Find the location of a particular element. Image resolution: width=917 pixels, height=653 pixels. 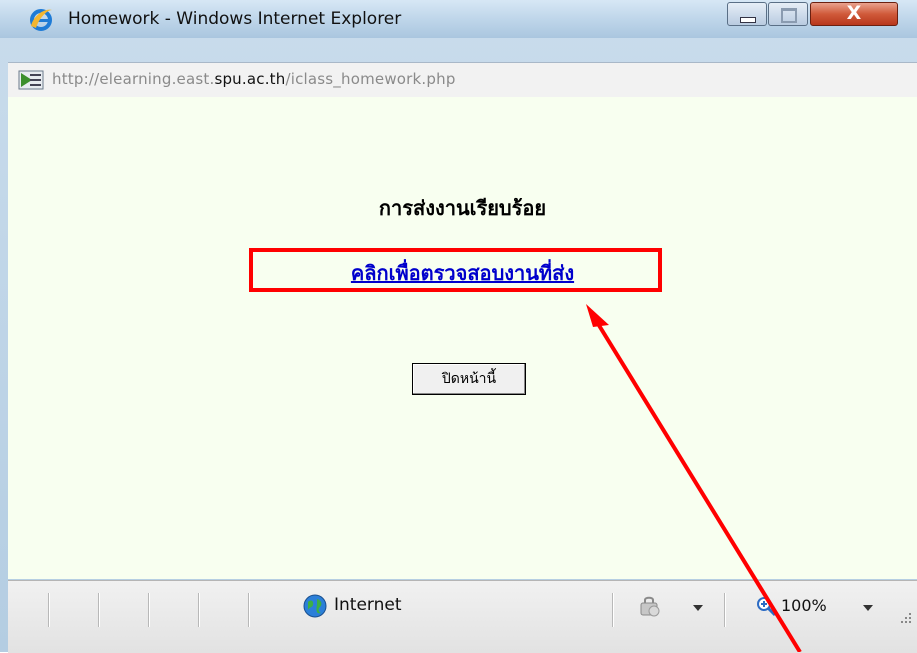

url-suffix: /iclass_homework.php is located at coordinates (370, 79).